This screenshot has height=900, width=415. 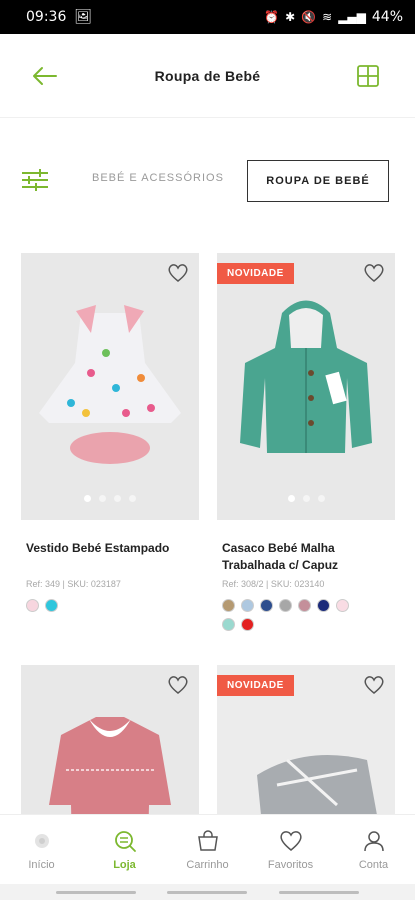 I want to click on nav-label: Loja, so click(x=124, y=865).